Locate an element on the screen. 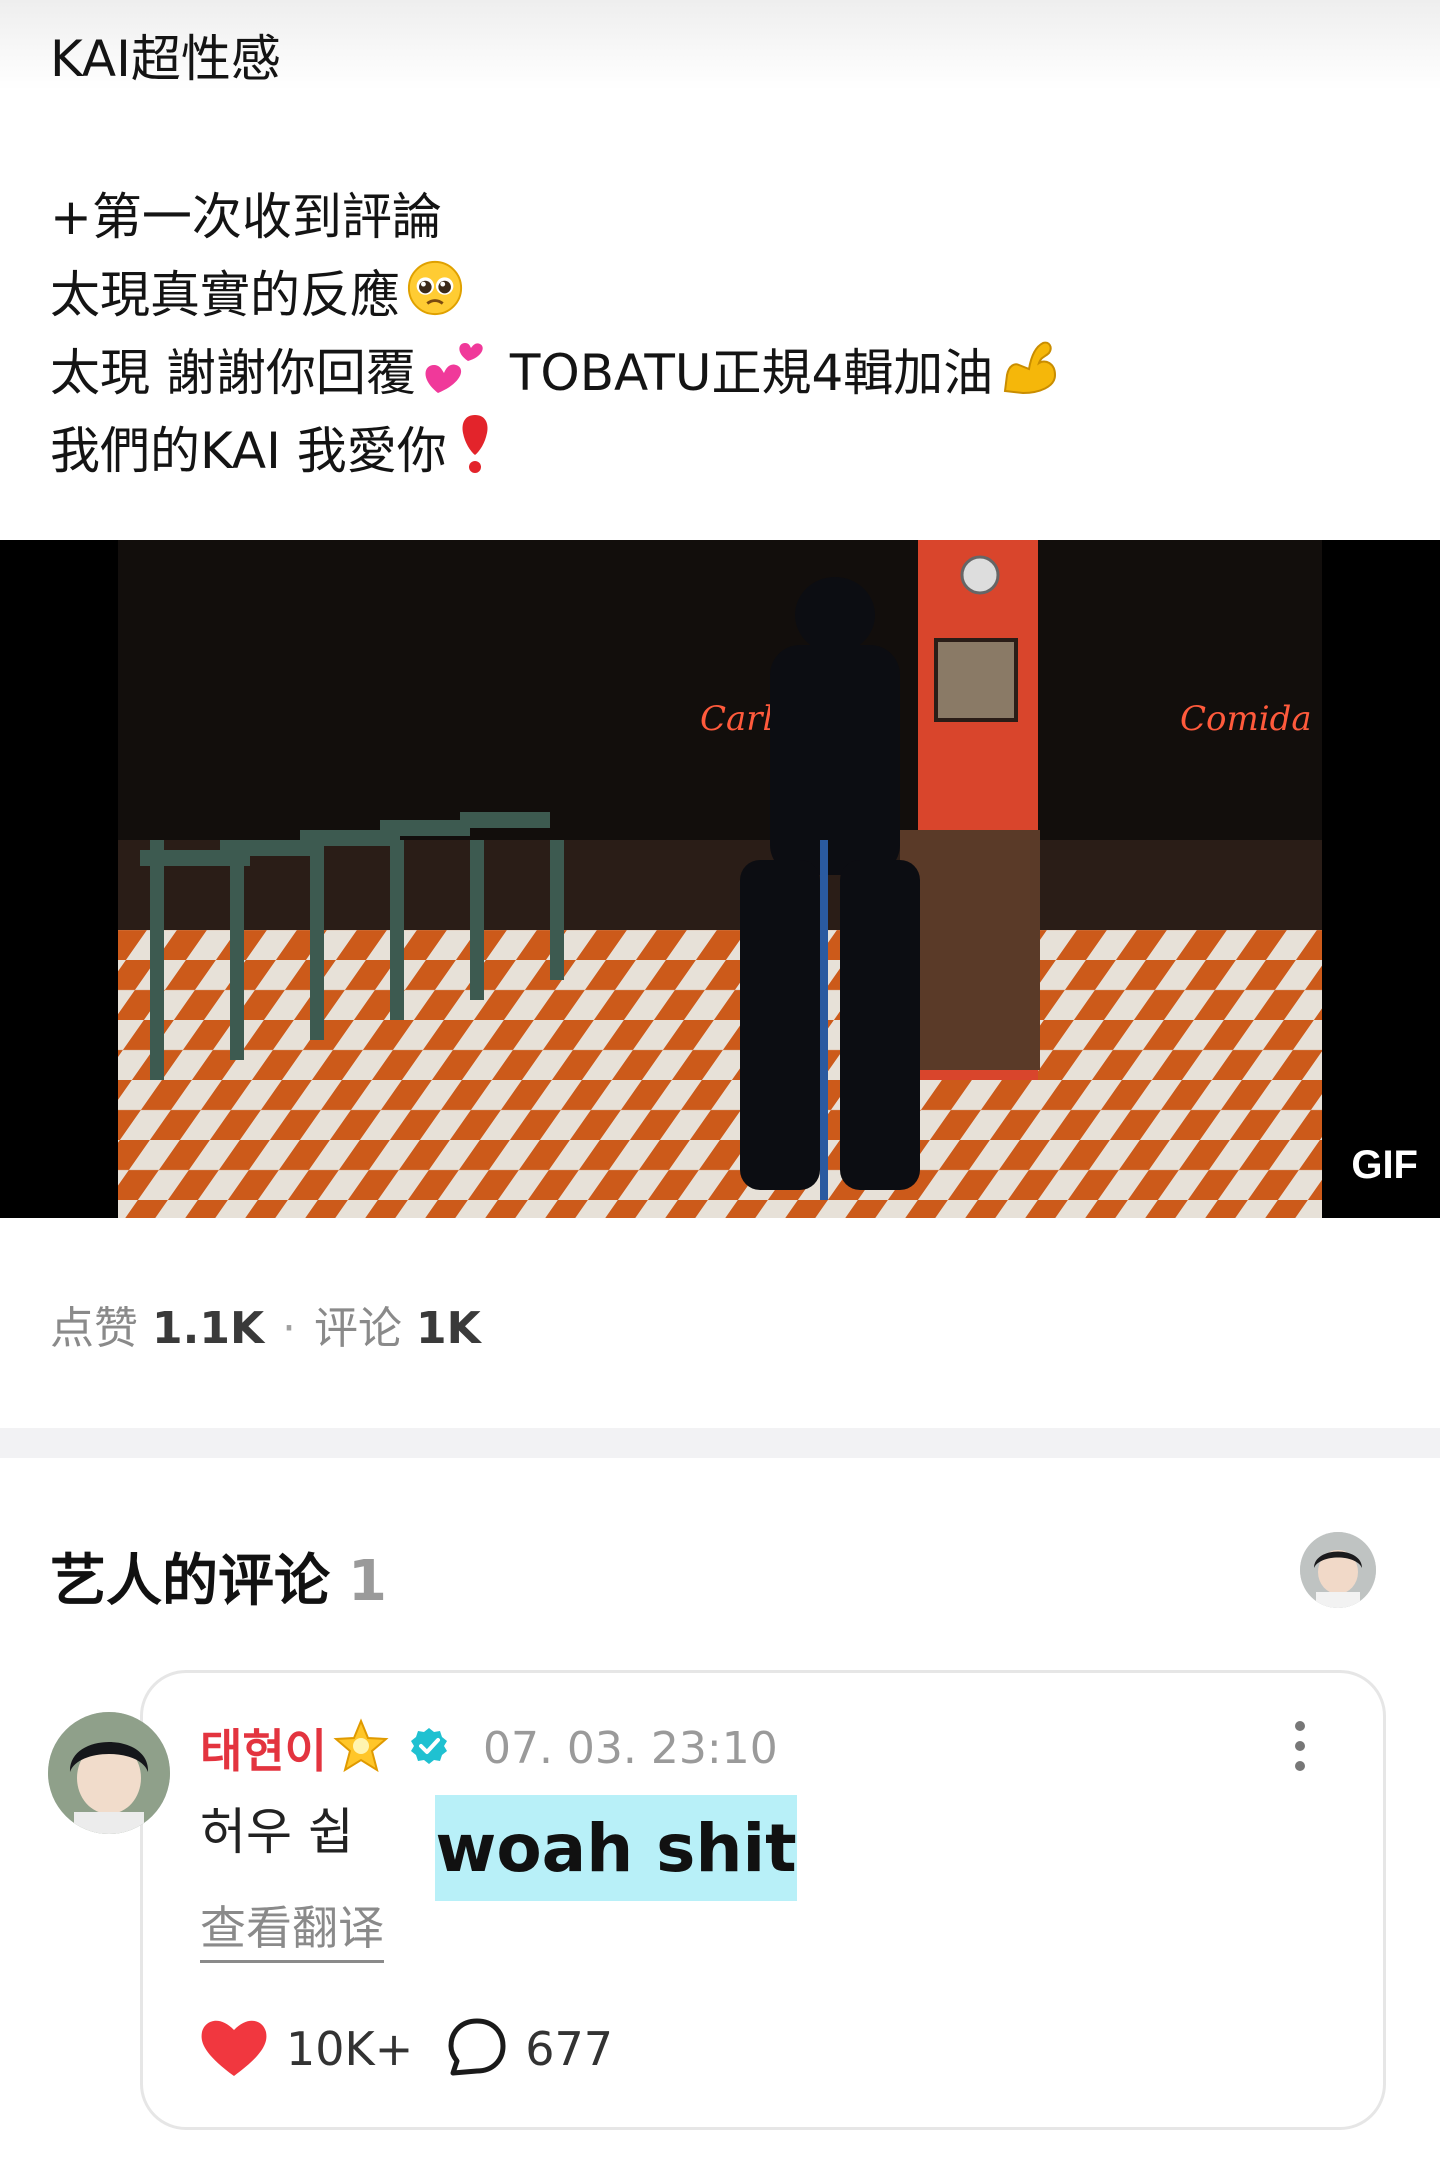 This screenshot has height=2160, width=1440. red-exclamation-emoji is located at coordinates (475, 455).